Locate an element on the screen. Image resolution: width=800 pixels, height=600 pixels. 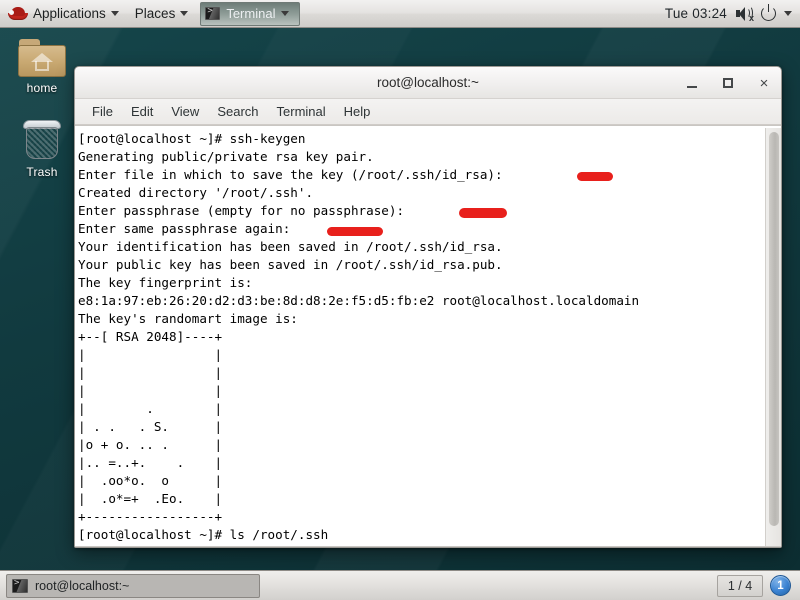
terminal-line: +-----------------+ is located at coordinates (150, 516).